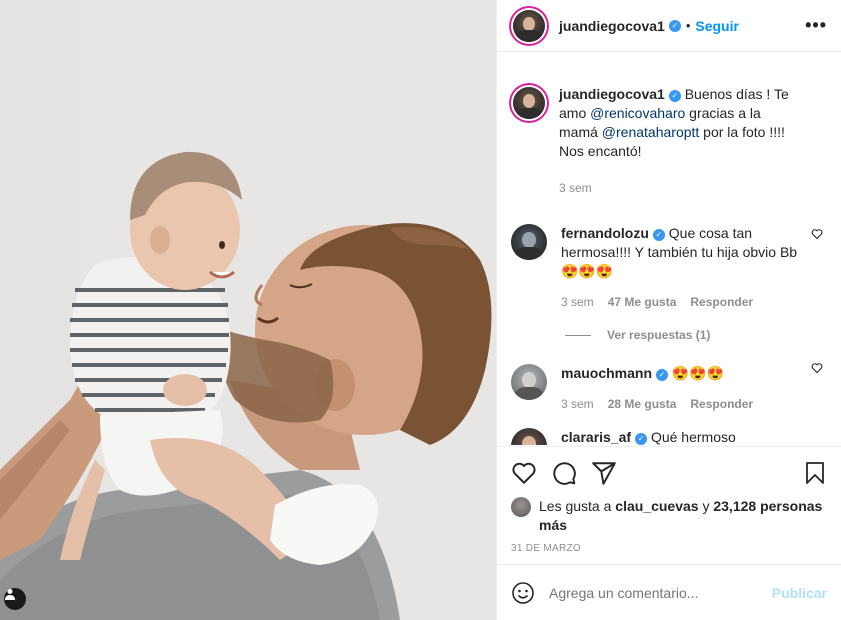  I want to click on commenter-username: clararis_af, so click(596, 437).